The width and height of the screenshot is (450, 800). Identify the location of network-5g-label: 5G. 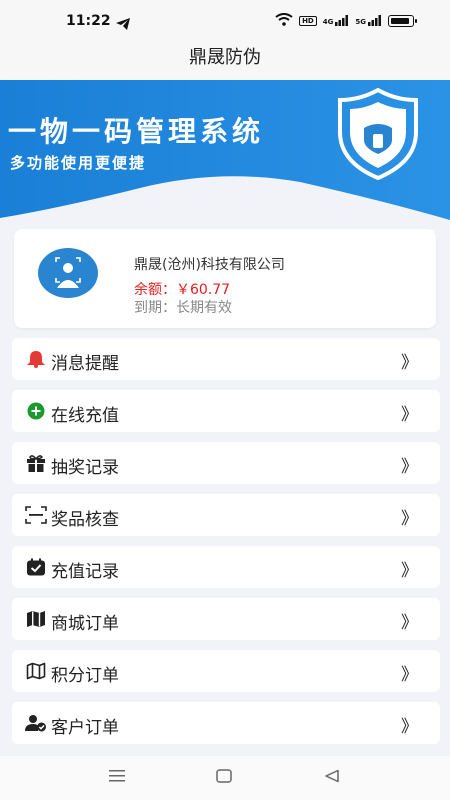
(360, 22).